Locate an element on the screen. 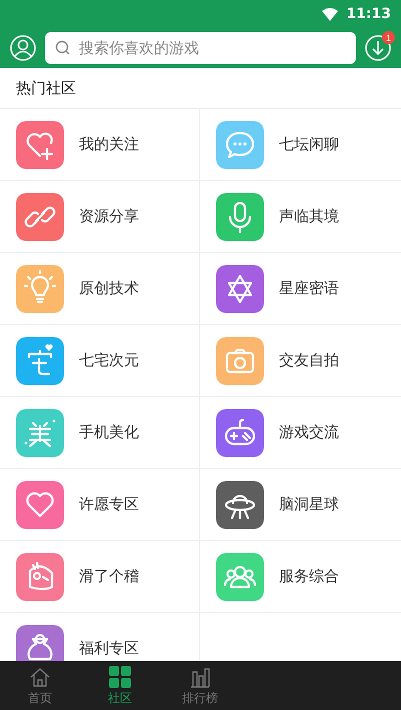 Image resolution: width=401 pixels, height=710 pixels. clock-time: 11:13 is located at coordinates (368, 14).